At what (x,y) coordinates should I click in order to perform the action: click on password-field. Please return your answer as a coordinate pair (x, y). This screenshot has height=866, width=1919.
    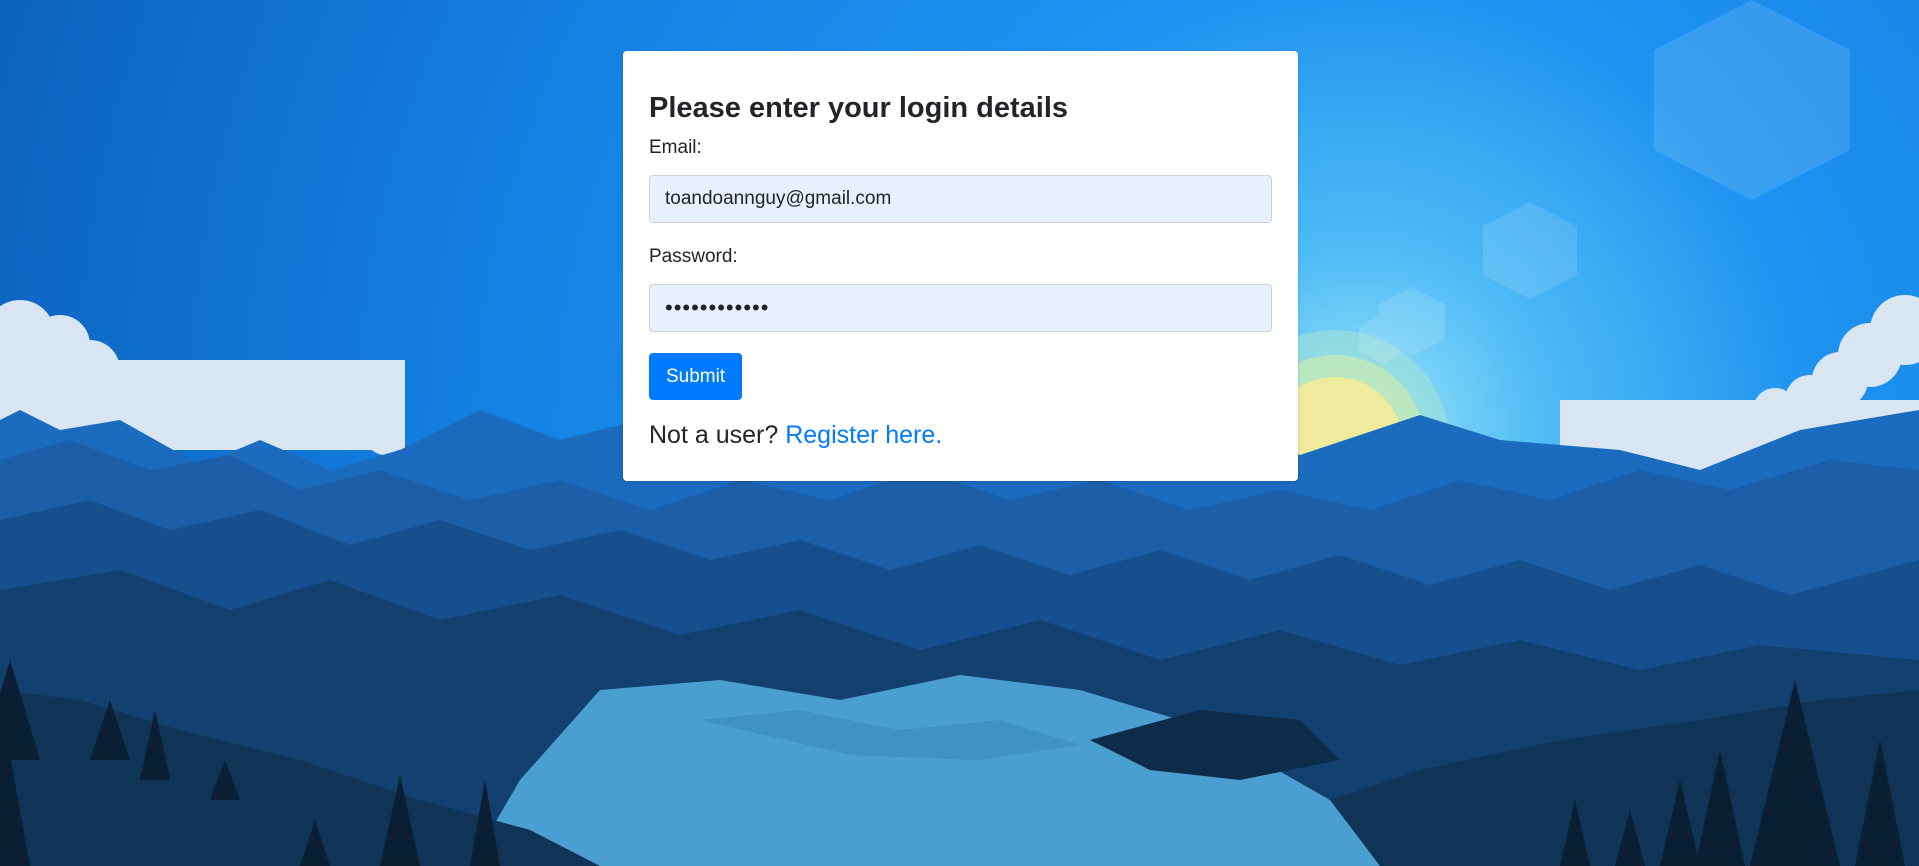
    Looking at the image, I should click on (960, 308).